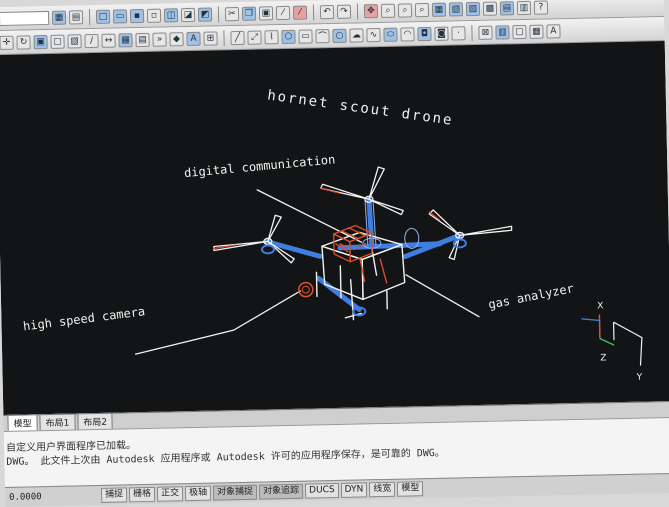  I want to click on ducs-toggle: DUCS, so click(322, 491).